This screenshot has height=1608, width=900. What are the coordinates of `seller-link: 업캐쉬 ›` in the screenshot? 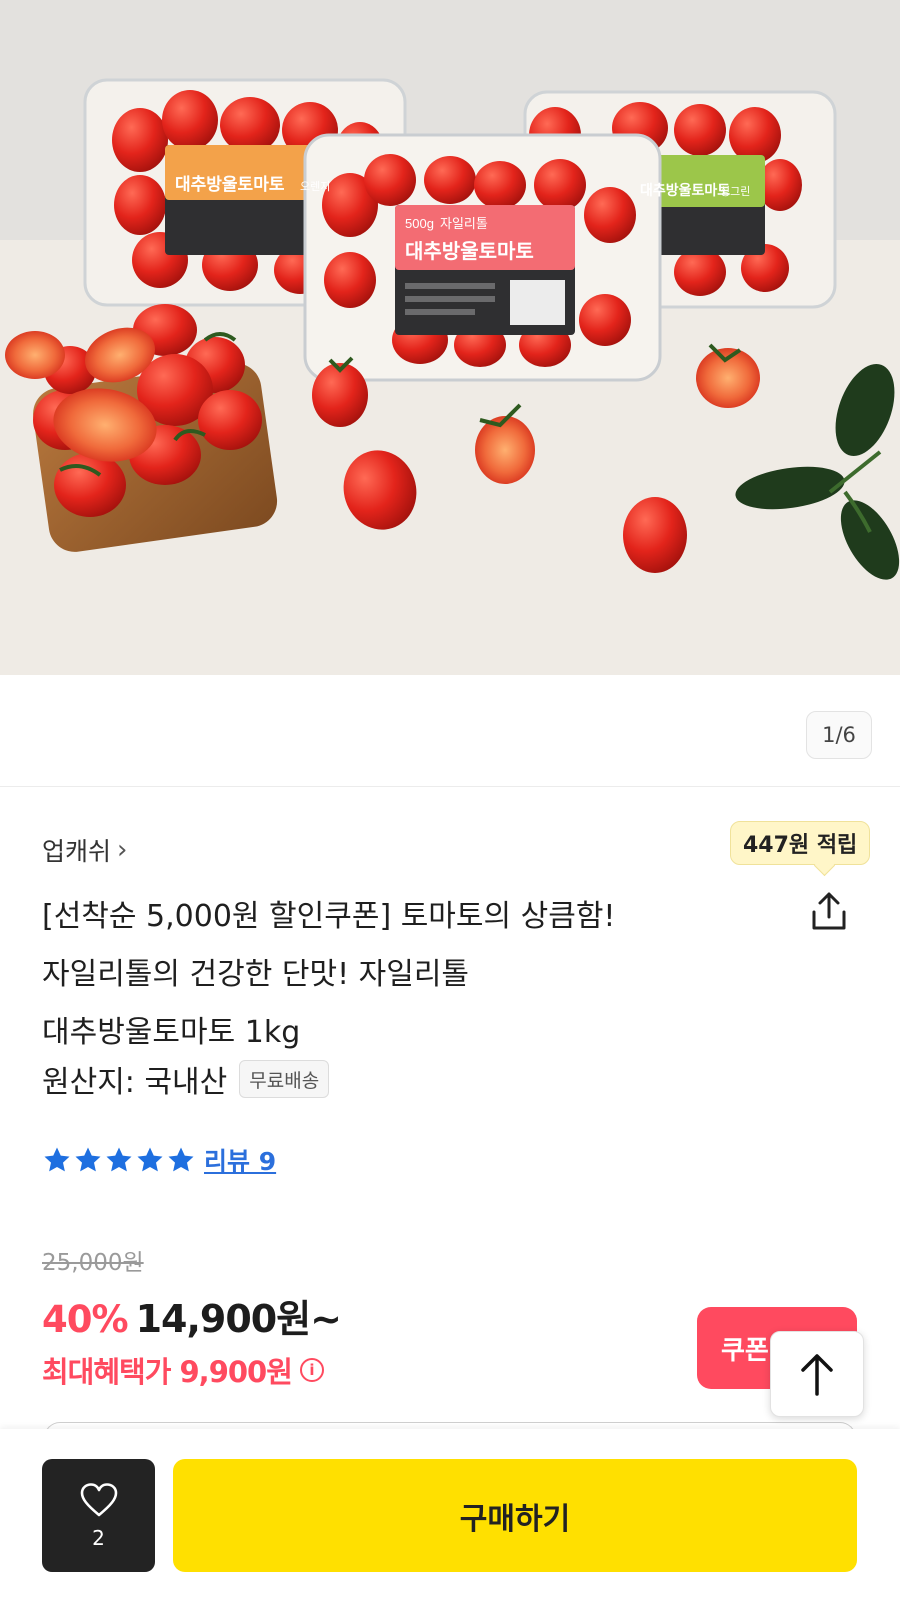 It's located at (84, 850).